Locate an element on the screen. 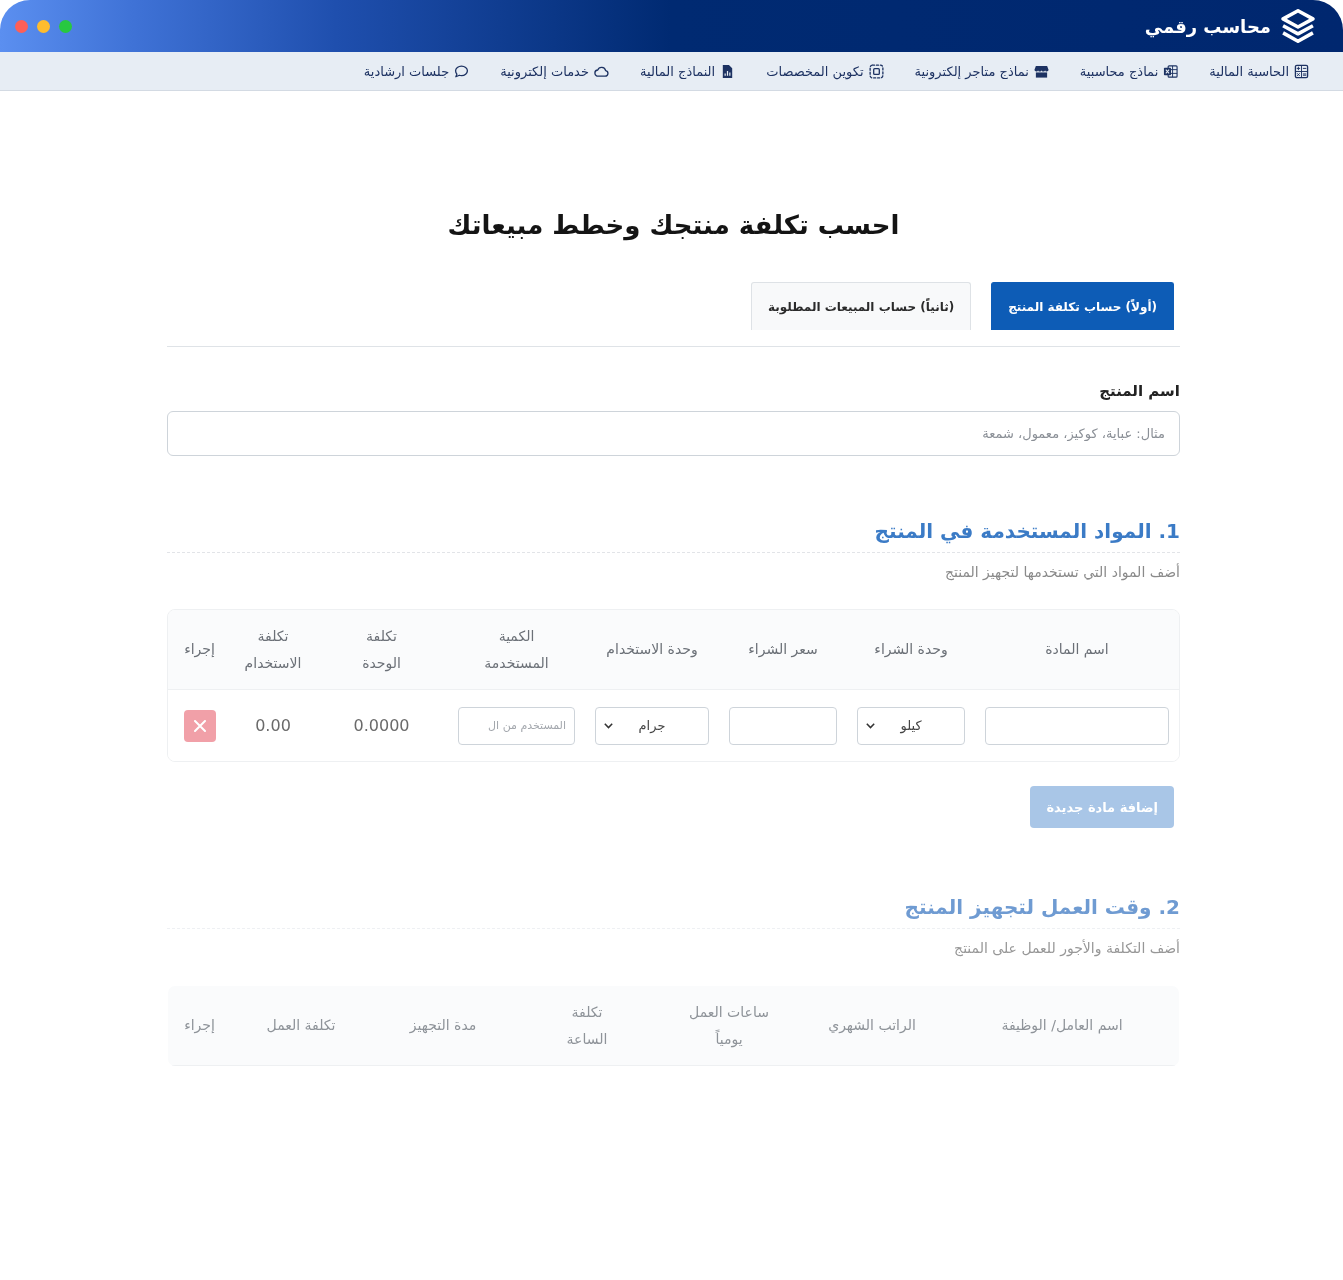  close-button is located at coordinates (21, 26).